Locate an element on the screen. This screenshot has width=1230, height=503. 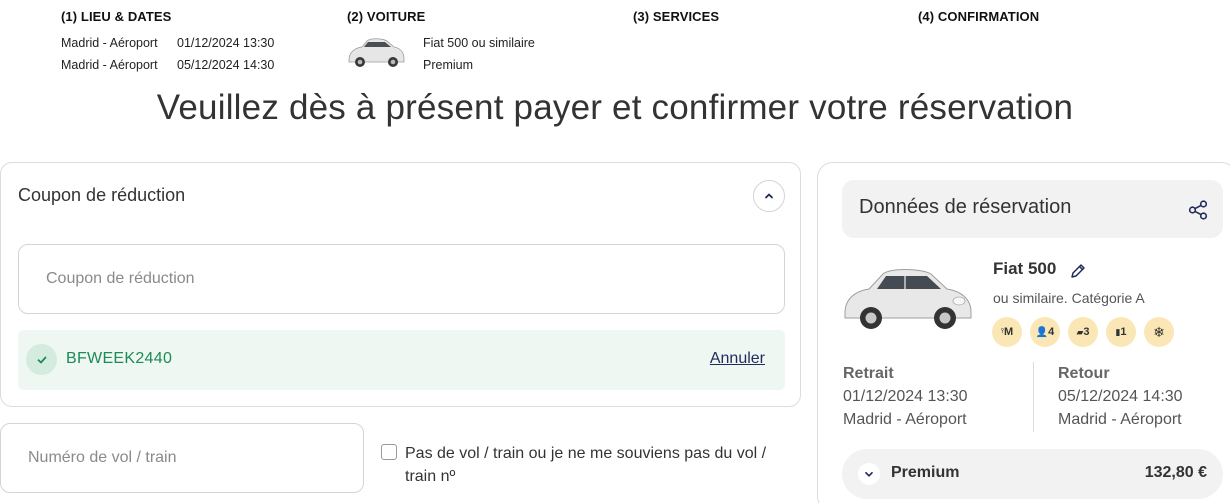
return-label: Retour is located at coordinates (1084, 373).